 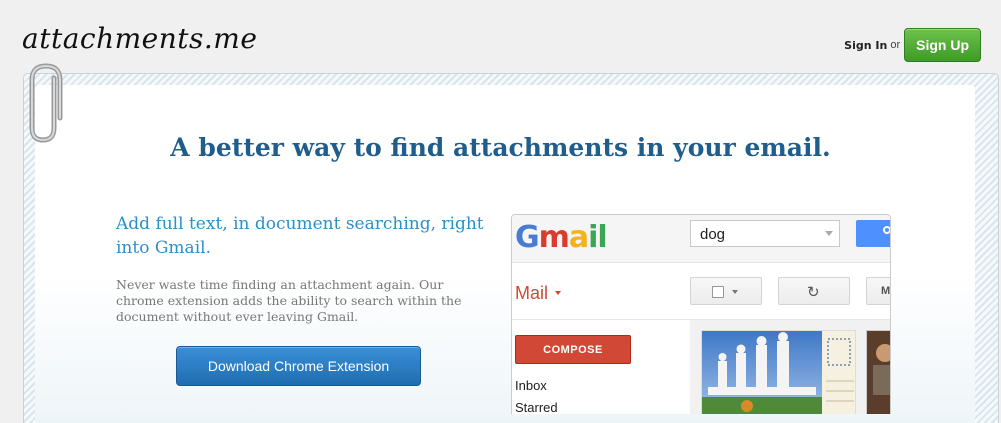 What do you see at coordinates (765, 233) in the screenshot?
I see `gmail-search-input: dog` at bounding box center [765, 233].